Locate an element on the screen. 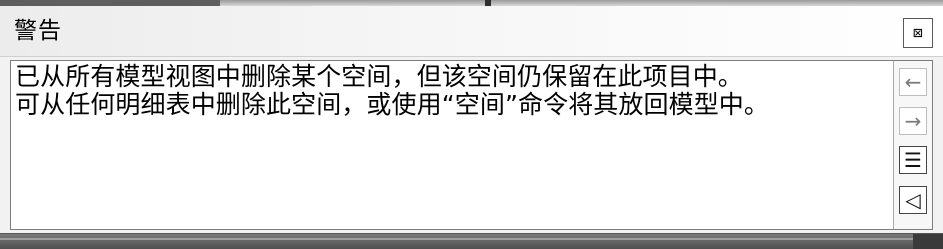 This screenshot has width=943, height=249. message-line-1: 已从所有模型视图中删除某个空间，但该空间仍保留在此项目中。 is located at coordinates (379, 76).